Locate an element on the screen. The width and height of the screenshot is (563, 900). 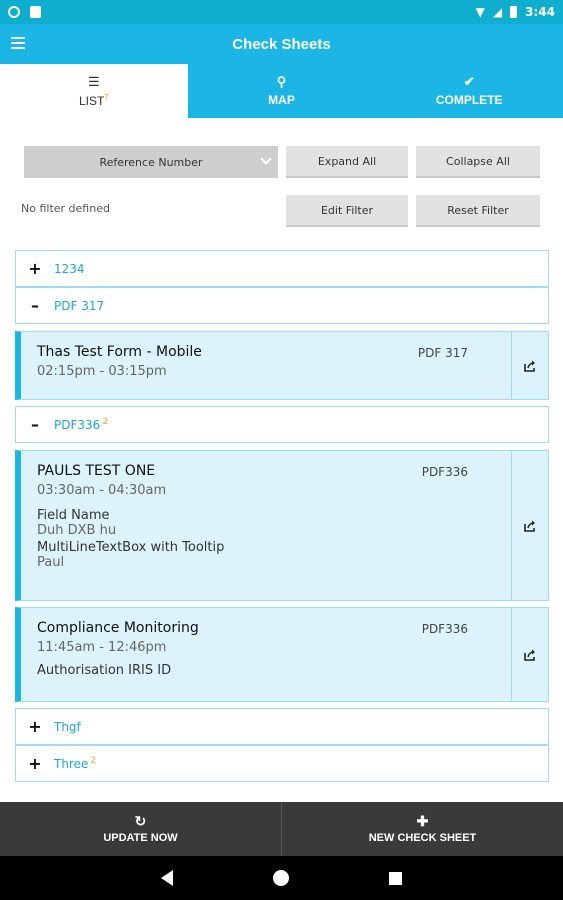
sd-card-icon is located at coordinates (35, 12).